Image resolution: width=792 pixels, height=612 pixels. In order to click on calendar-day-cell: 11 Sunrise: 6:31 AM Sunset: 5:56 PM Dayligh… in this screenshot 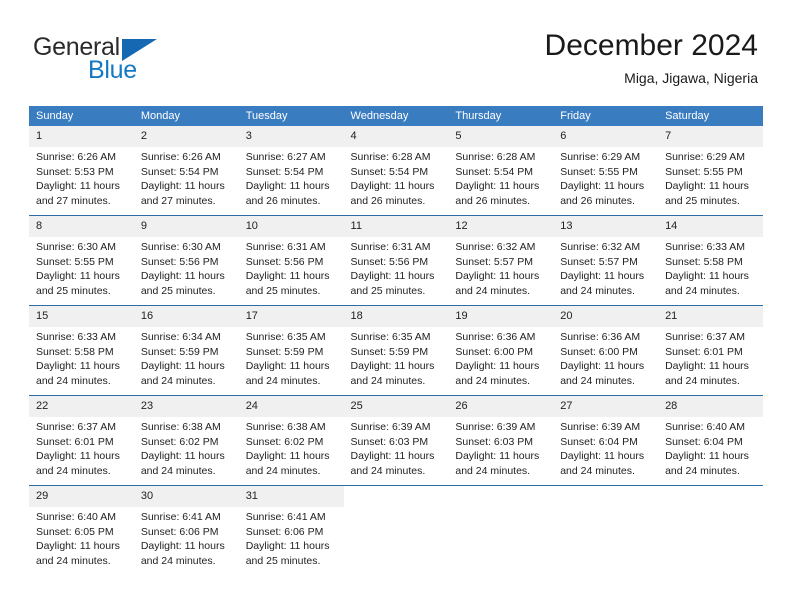, I will do `click(396, 260)`.